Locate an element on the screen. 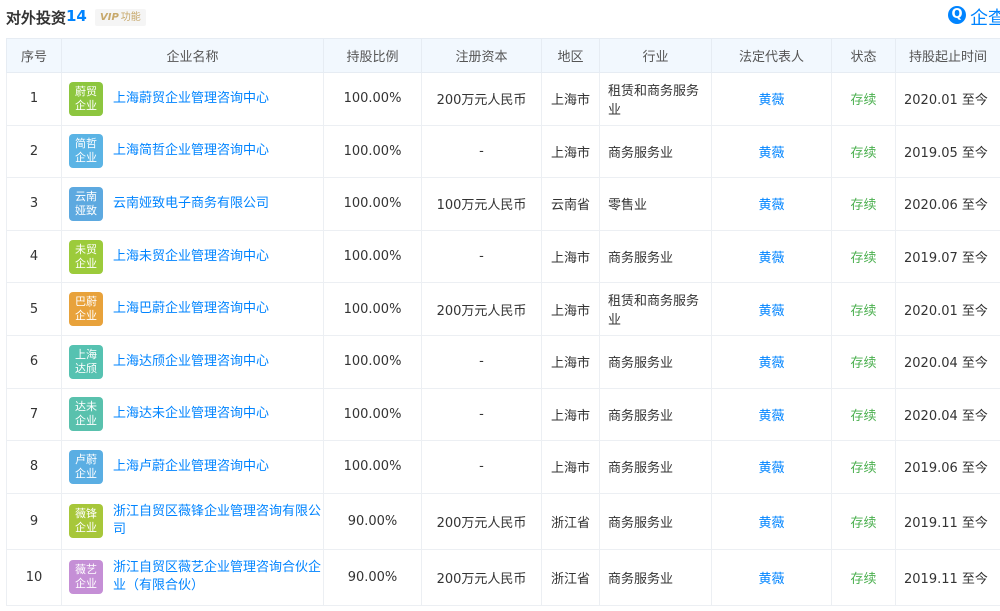  holding-period: 2020.06 至今 is located at coordinates (947, 204).